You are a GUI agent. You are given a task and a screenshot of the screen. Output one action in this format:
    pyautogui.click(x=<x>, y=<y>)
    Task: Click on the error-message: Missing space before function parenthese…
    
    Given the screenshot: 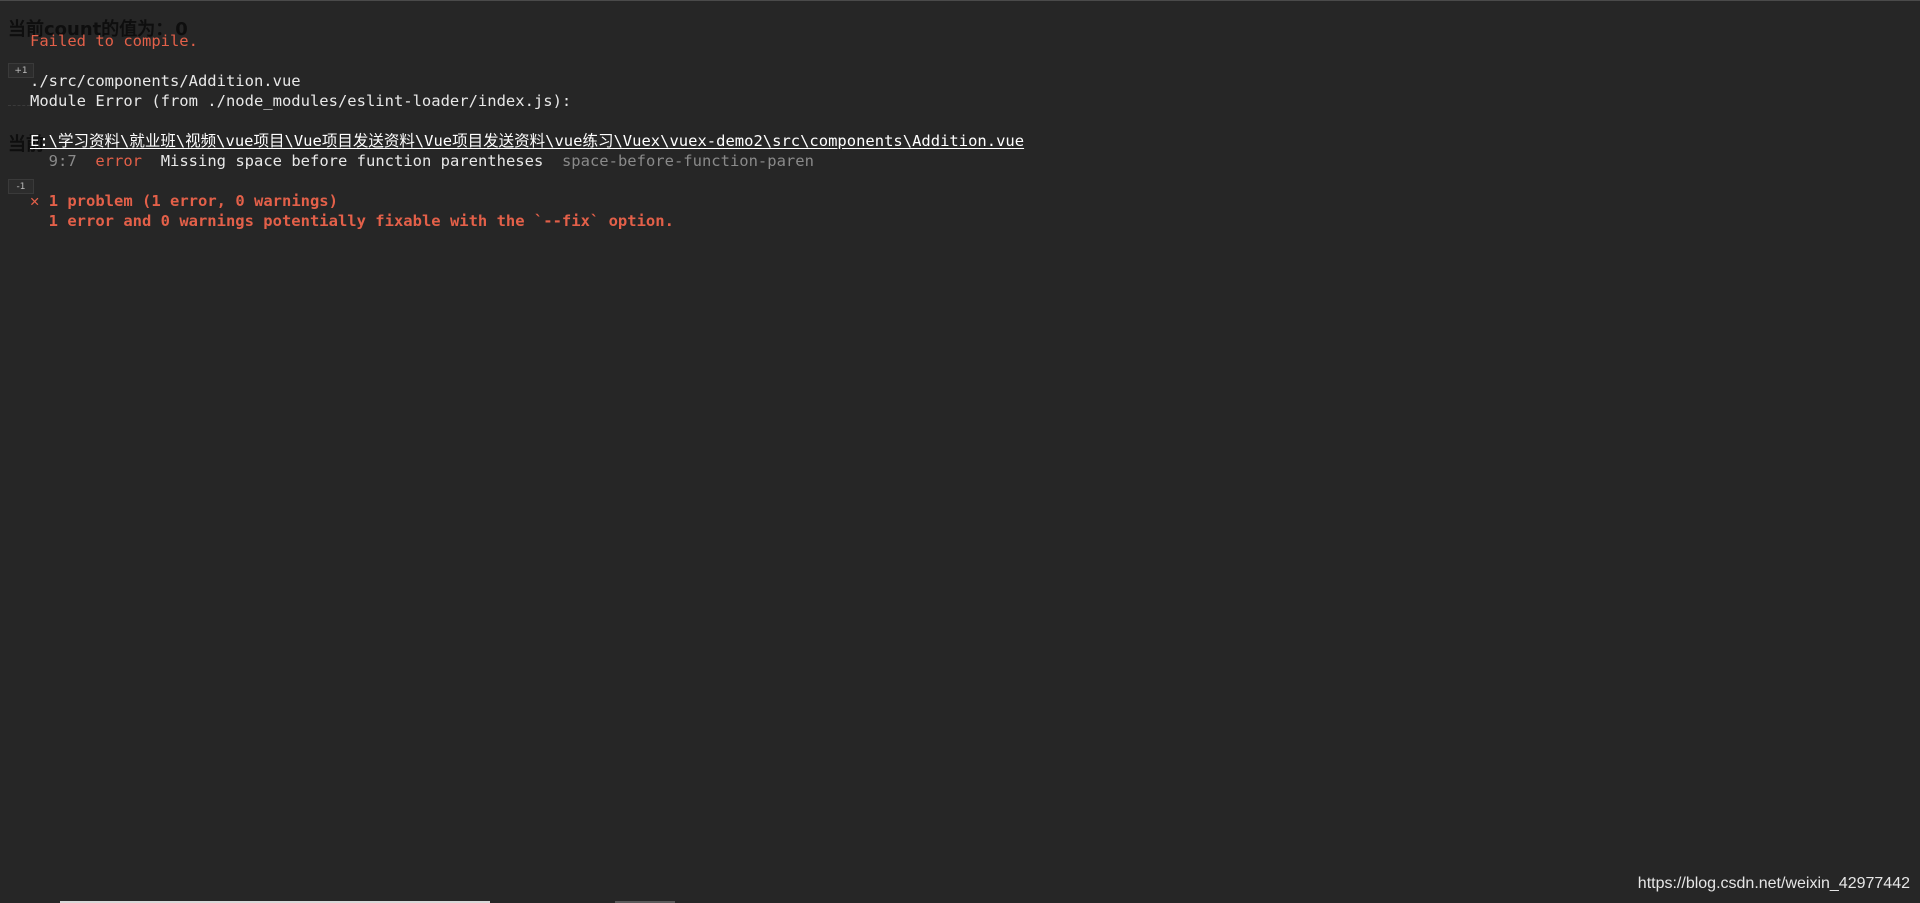 What is the action you would take?
    pyautogui.click(x=352, y=161)
    